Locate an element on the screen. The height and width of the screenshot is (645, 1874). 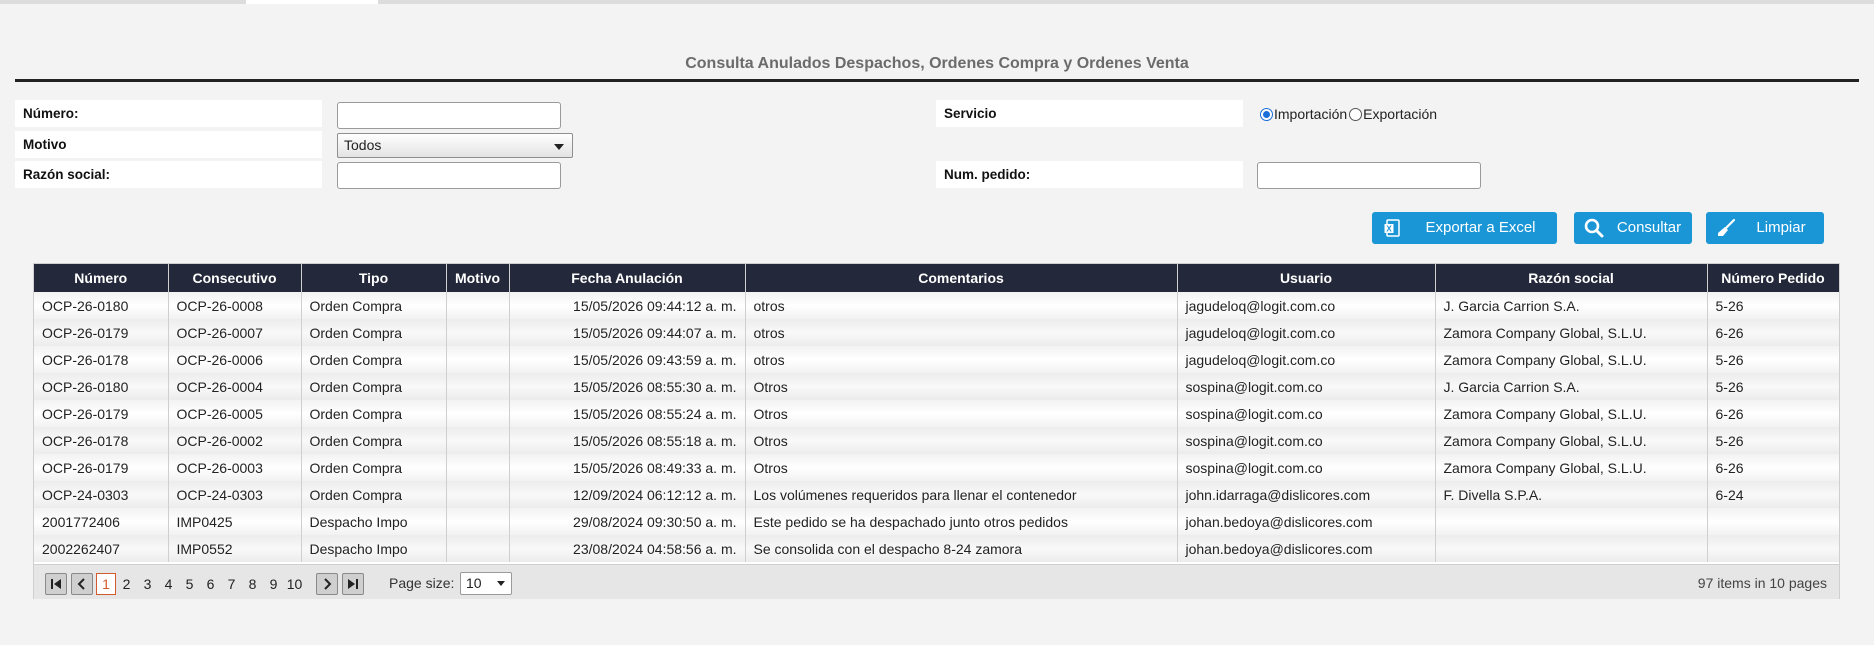
page-number-6: 6 is located at coordinates (210, 584).